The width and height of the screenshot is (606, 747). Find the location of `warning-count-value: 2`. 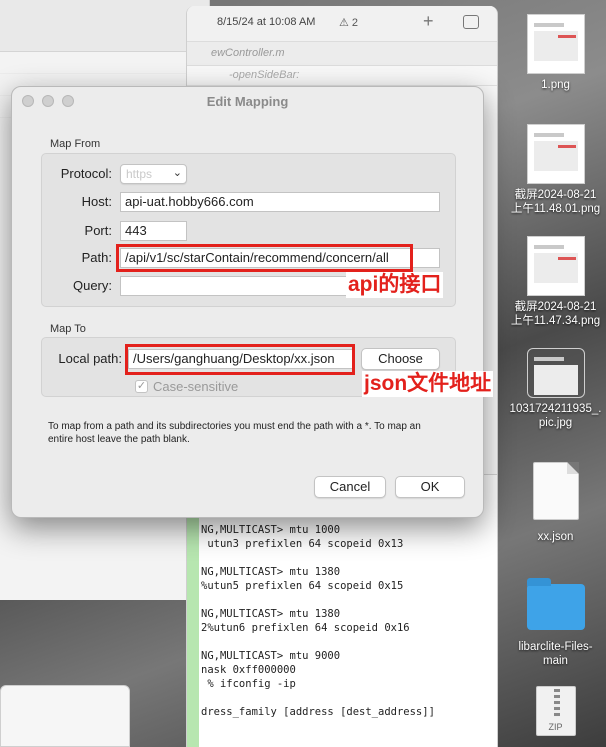

warning-count-value: 2 is located at coordinates (355, 23).